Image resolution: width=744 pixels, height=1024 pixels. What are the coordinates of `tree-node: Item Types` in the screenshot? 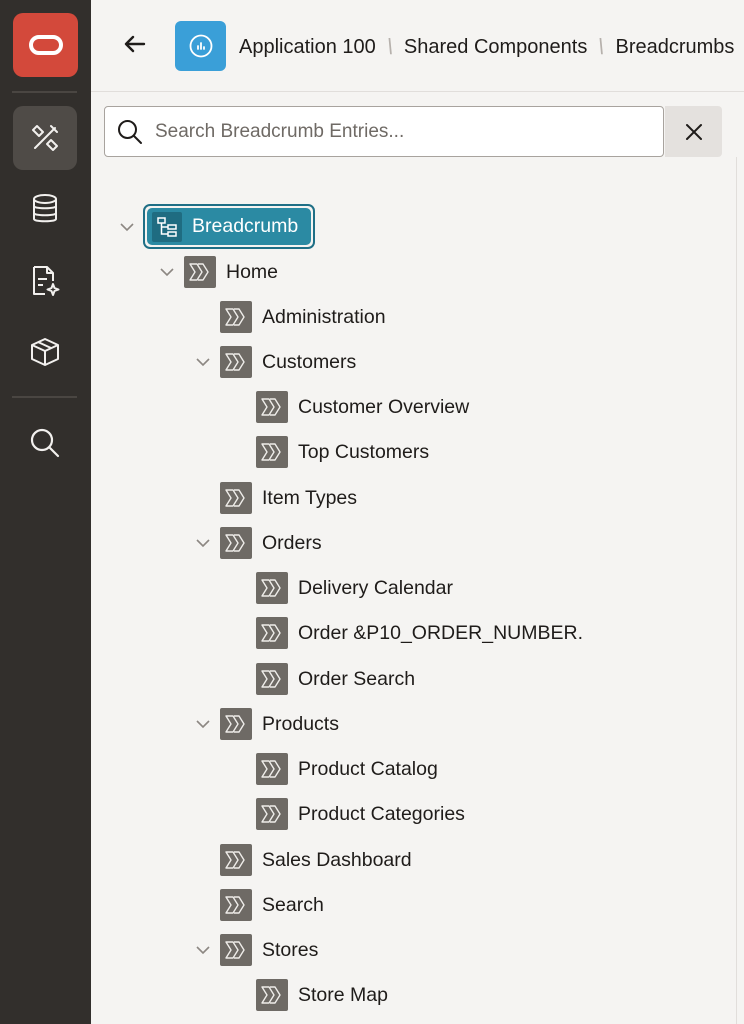 It's located at (288, 498).